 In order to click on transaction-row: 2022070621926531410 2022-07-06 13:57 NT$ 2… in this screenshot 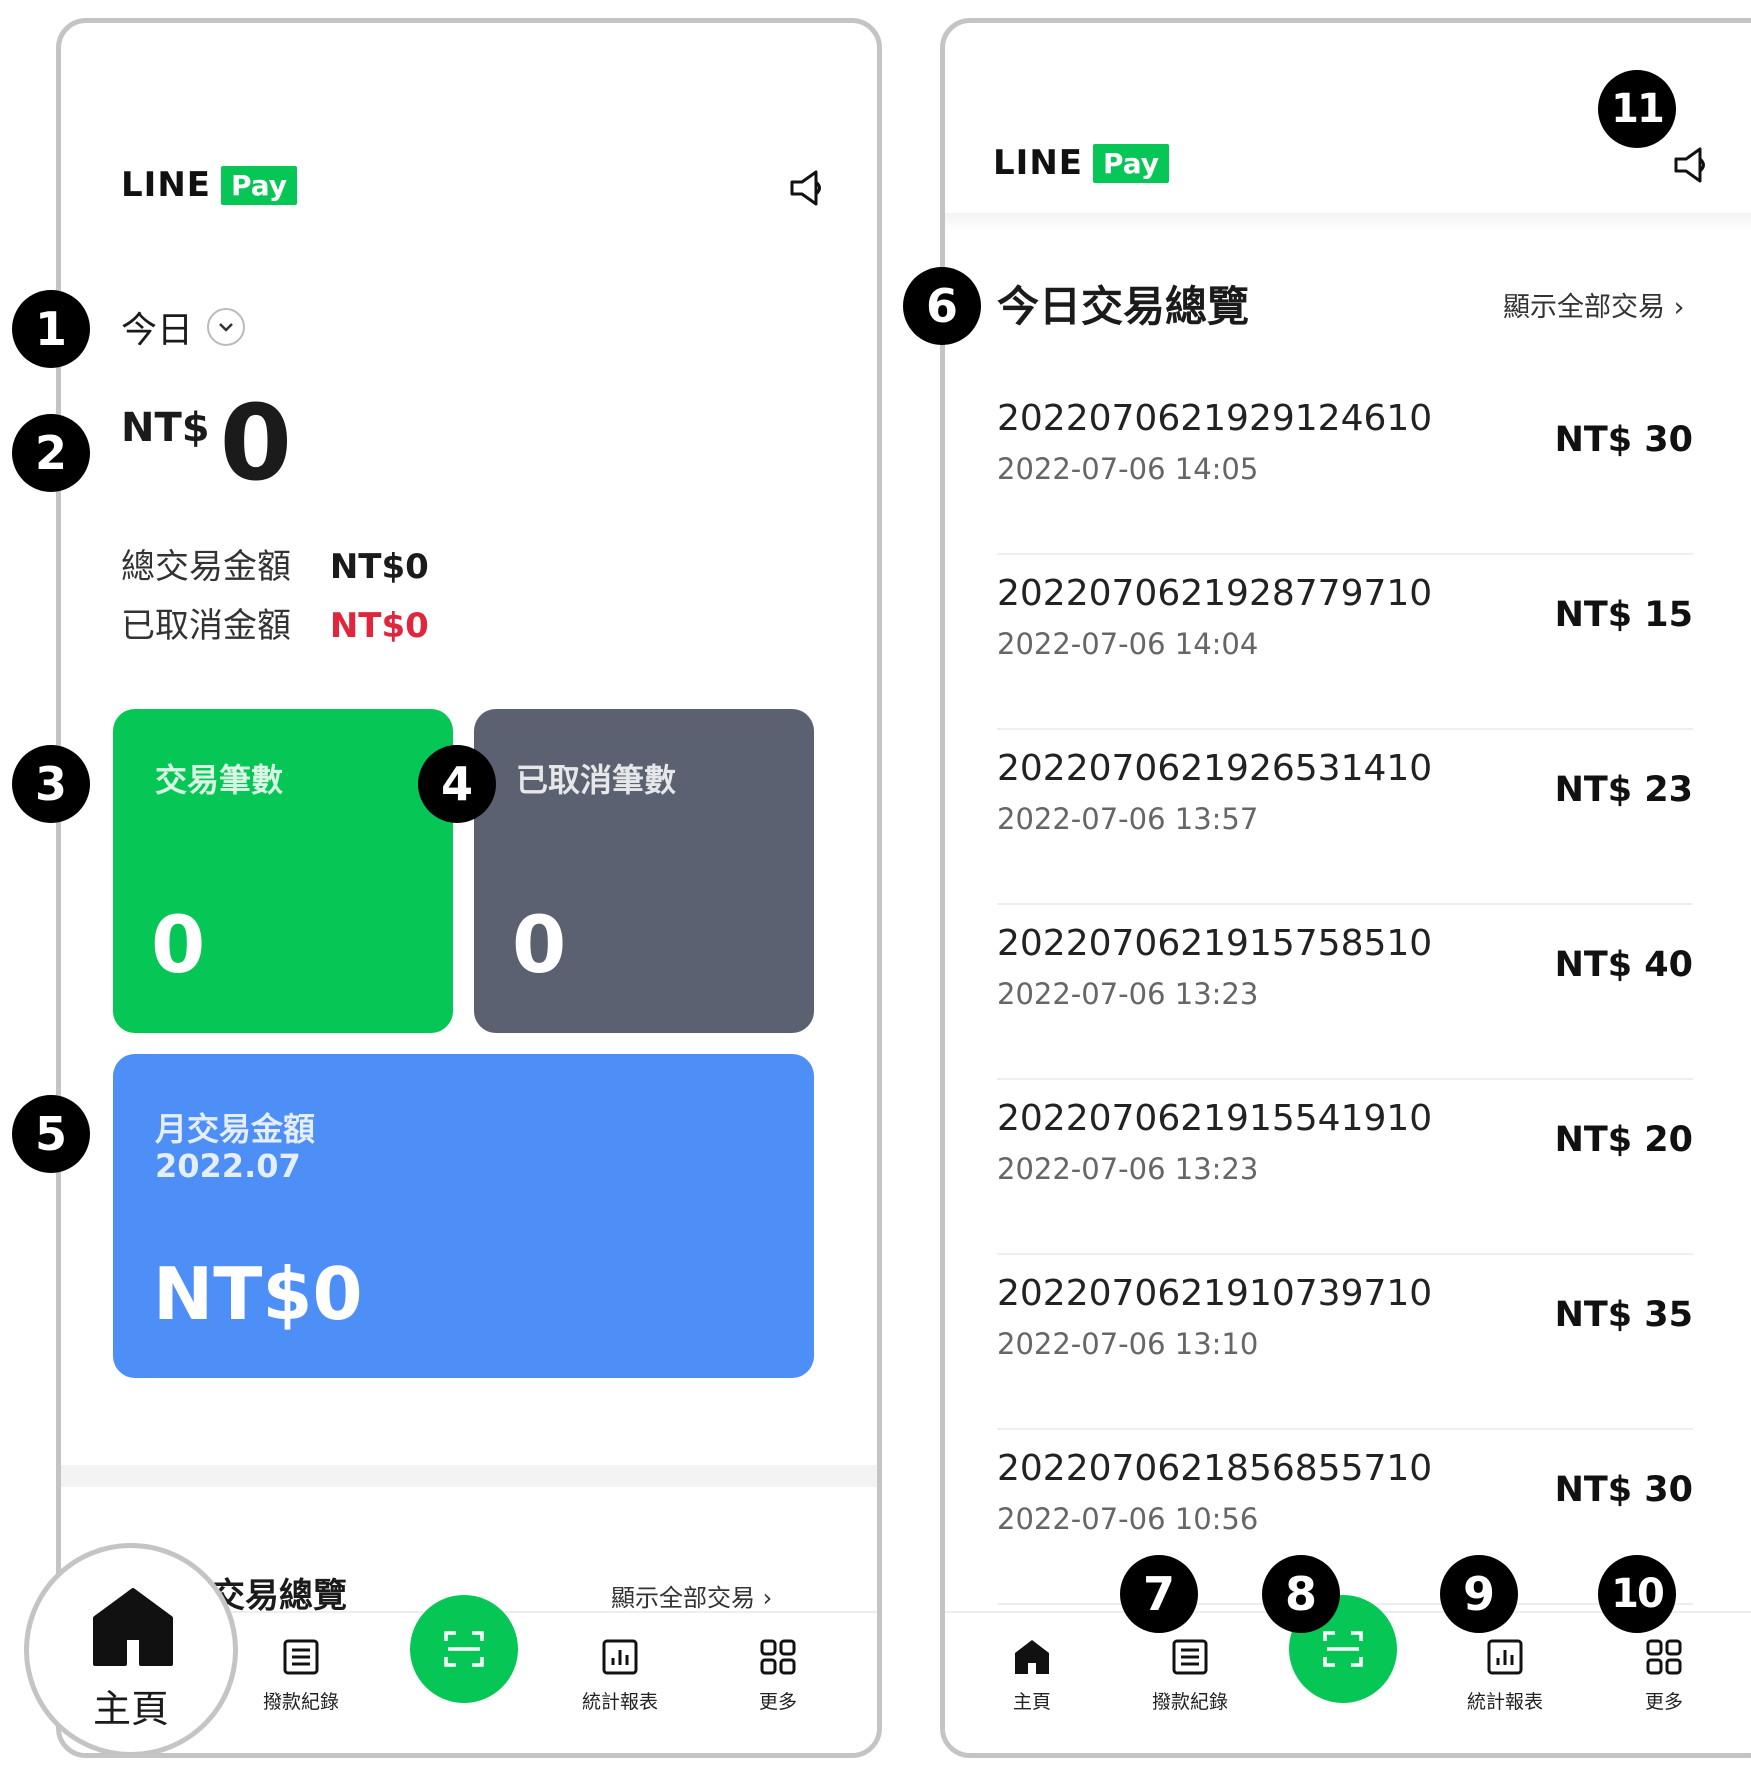, I will do `click(1345, 816)`.